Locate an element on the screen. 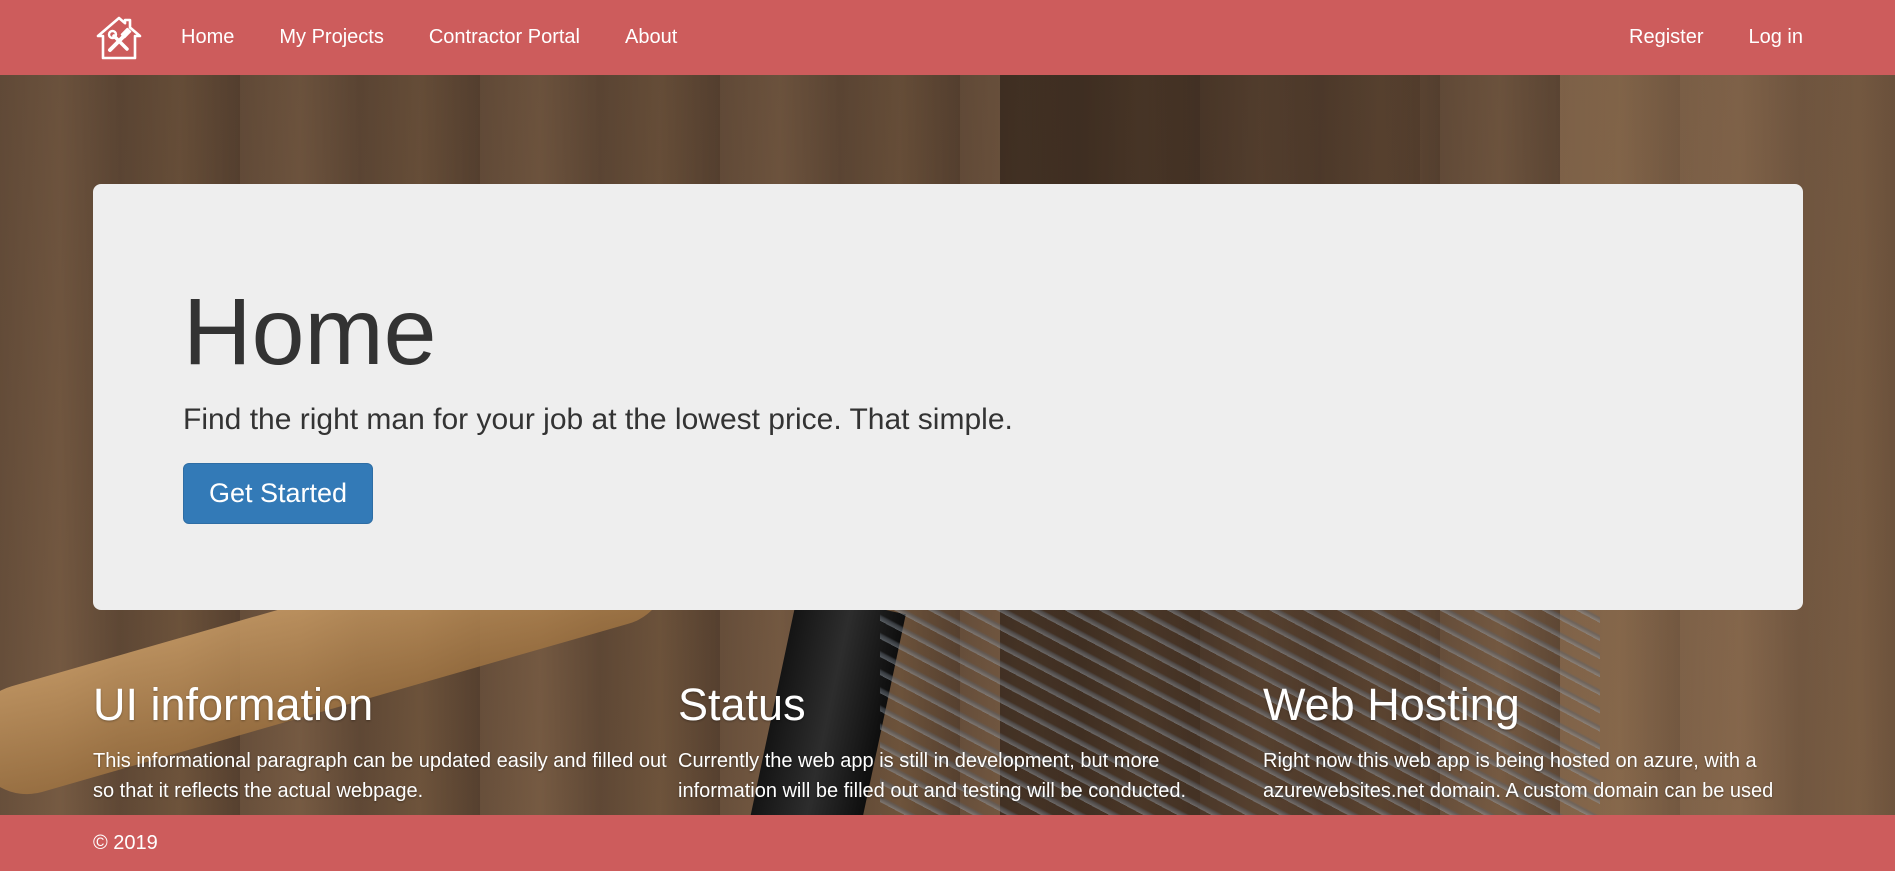 The width and height of the screenshot is (1895, 871). nav-link-register: Register is located at coordinates (1666, 37).